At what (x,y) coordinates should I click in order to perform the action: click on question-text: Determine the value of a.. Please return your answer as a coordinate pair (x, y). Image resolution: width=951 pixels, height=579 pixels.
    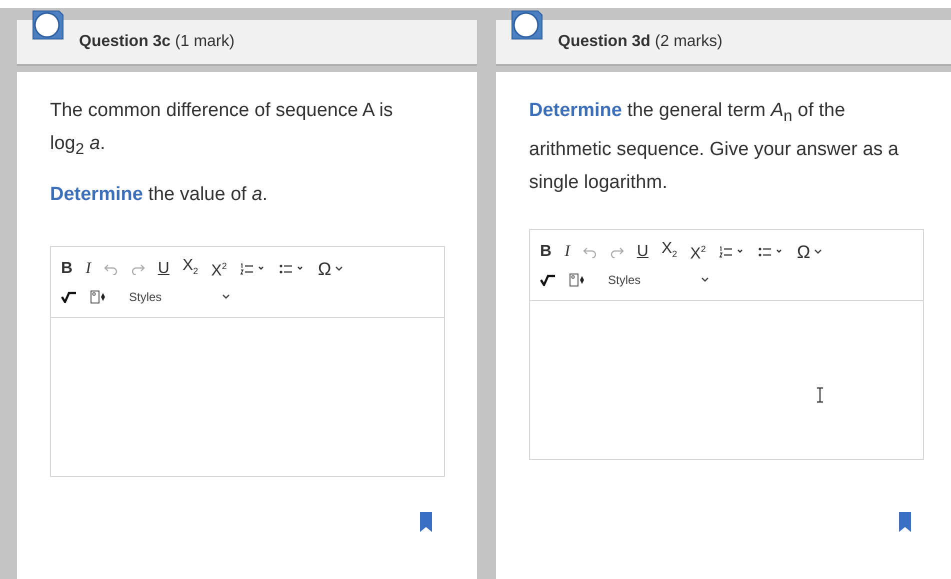
    Looking at the image, I should click on (159, 194).